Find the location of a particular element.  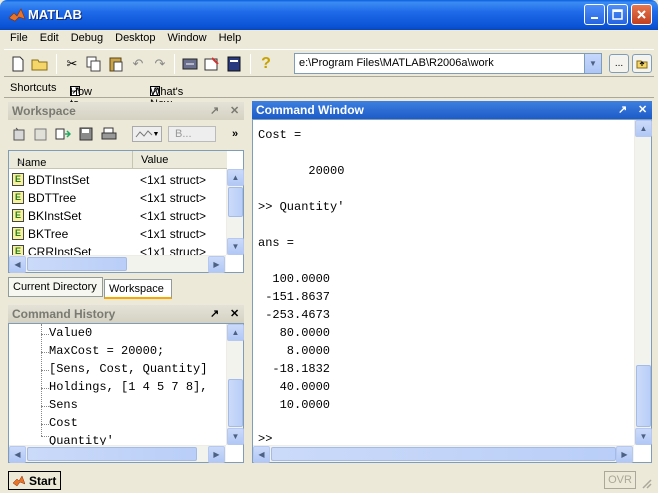

resize-grip-icon is located at coordinates (646, 483).